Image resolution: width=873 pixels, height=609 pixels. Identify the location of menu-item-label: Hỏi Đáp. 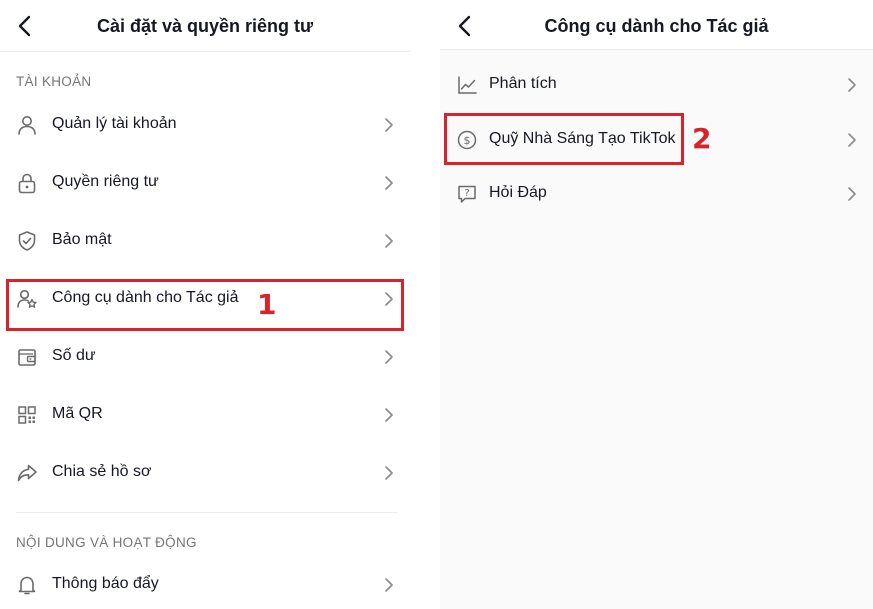
(518, 192).